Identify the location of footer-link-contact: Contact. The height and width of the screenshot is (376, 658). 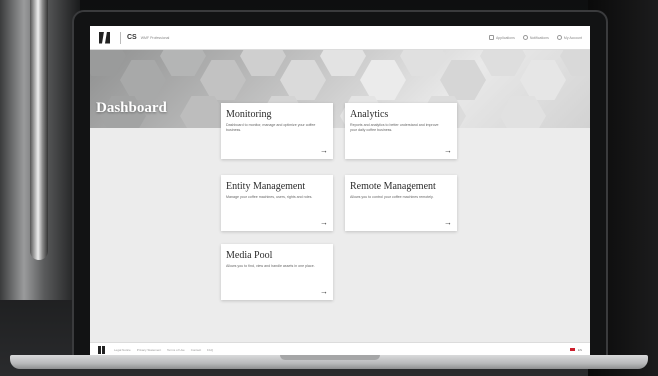
(196, 350).